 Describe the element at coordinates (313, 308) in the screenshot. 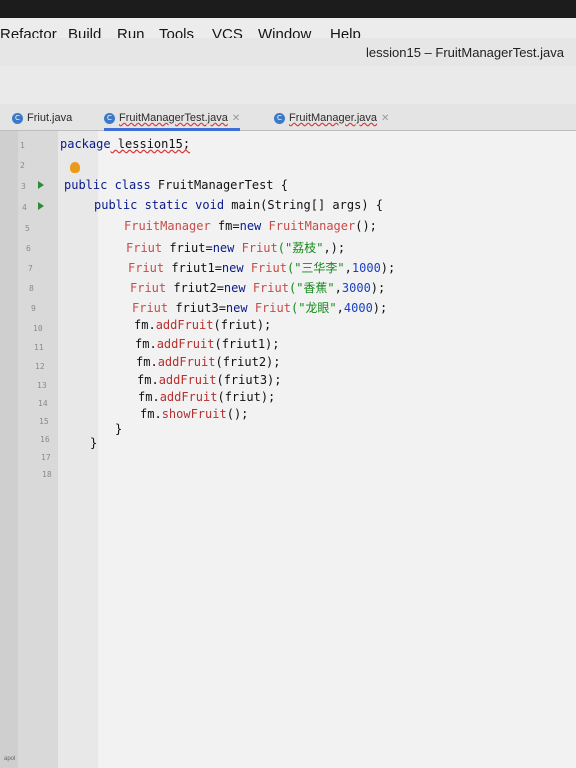

I see `string-literal: ("龙眼"` at that location.